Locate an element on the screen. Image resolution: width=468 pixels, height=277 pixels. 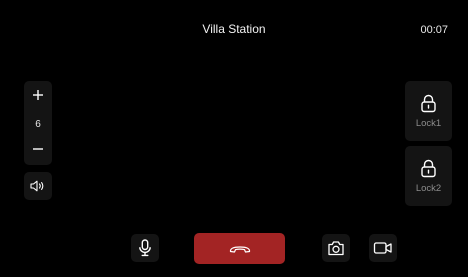
record-video-button is located at coordinates (383, 248).